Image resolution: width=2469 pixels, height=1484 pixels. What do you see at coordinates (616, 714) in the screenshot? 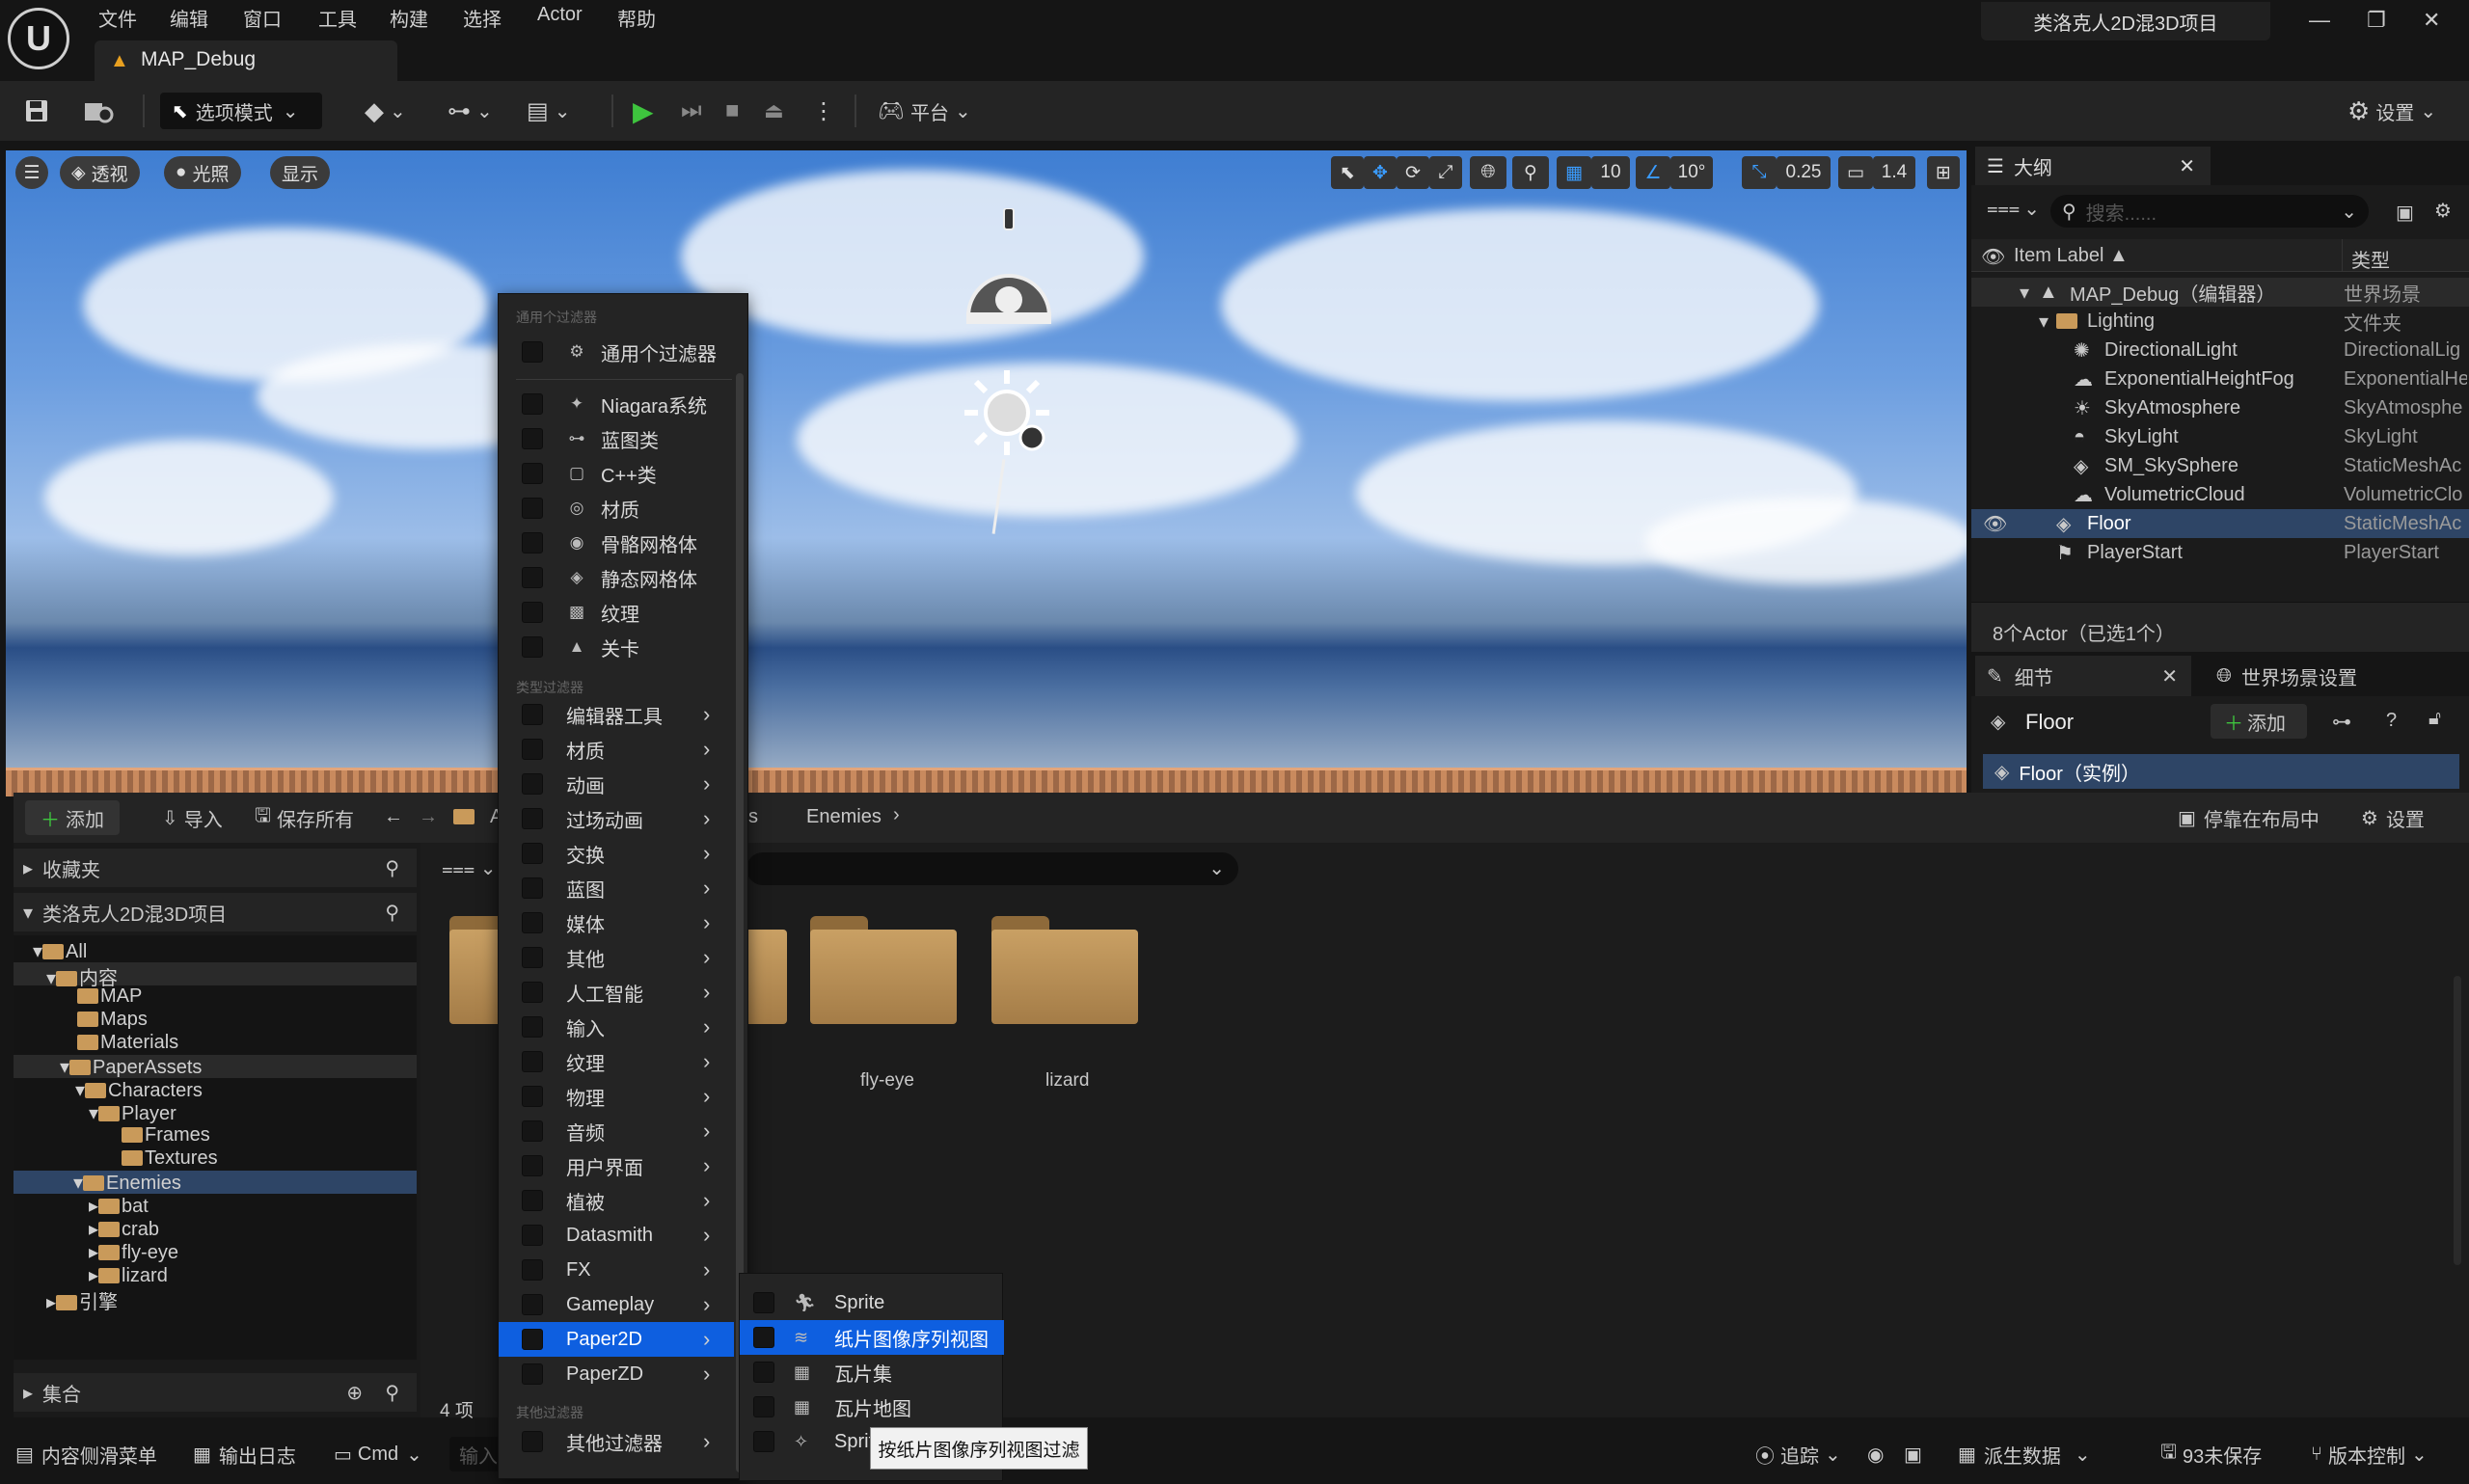
I see `filter-type: 编辑器工具 ›` at bounding box center [616, 714].